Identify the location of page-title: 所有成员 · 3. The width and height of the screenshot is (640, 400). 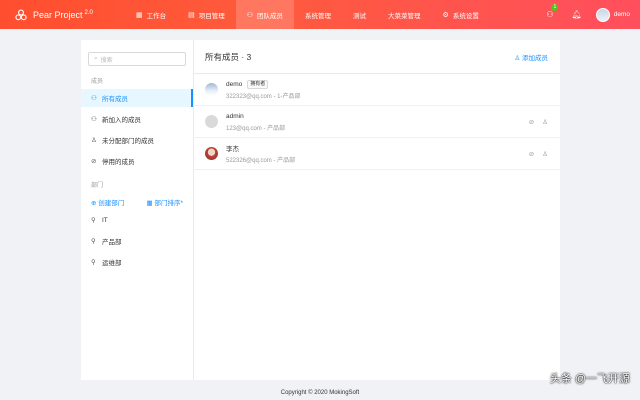
(228, 56).